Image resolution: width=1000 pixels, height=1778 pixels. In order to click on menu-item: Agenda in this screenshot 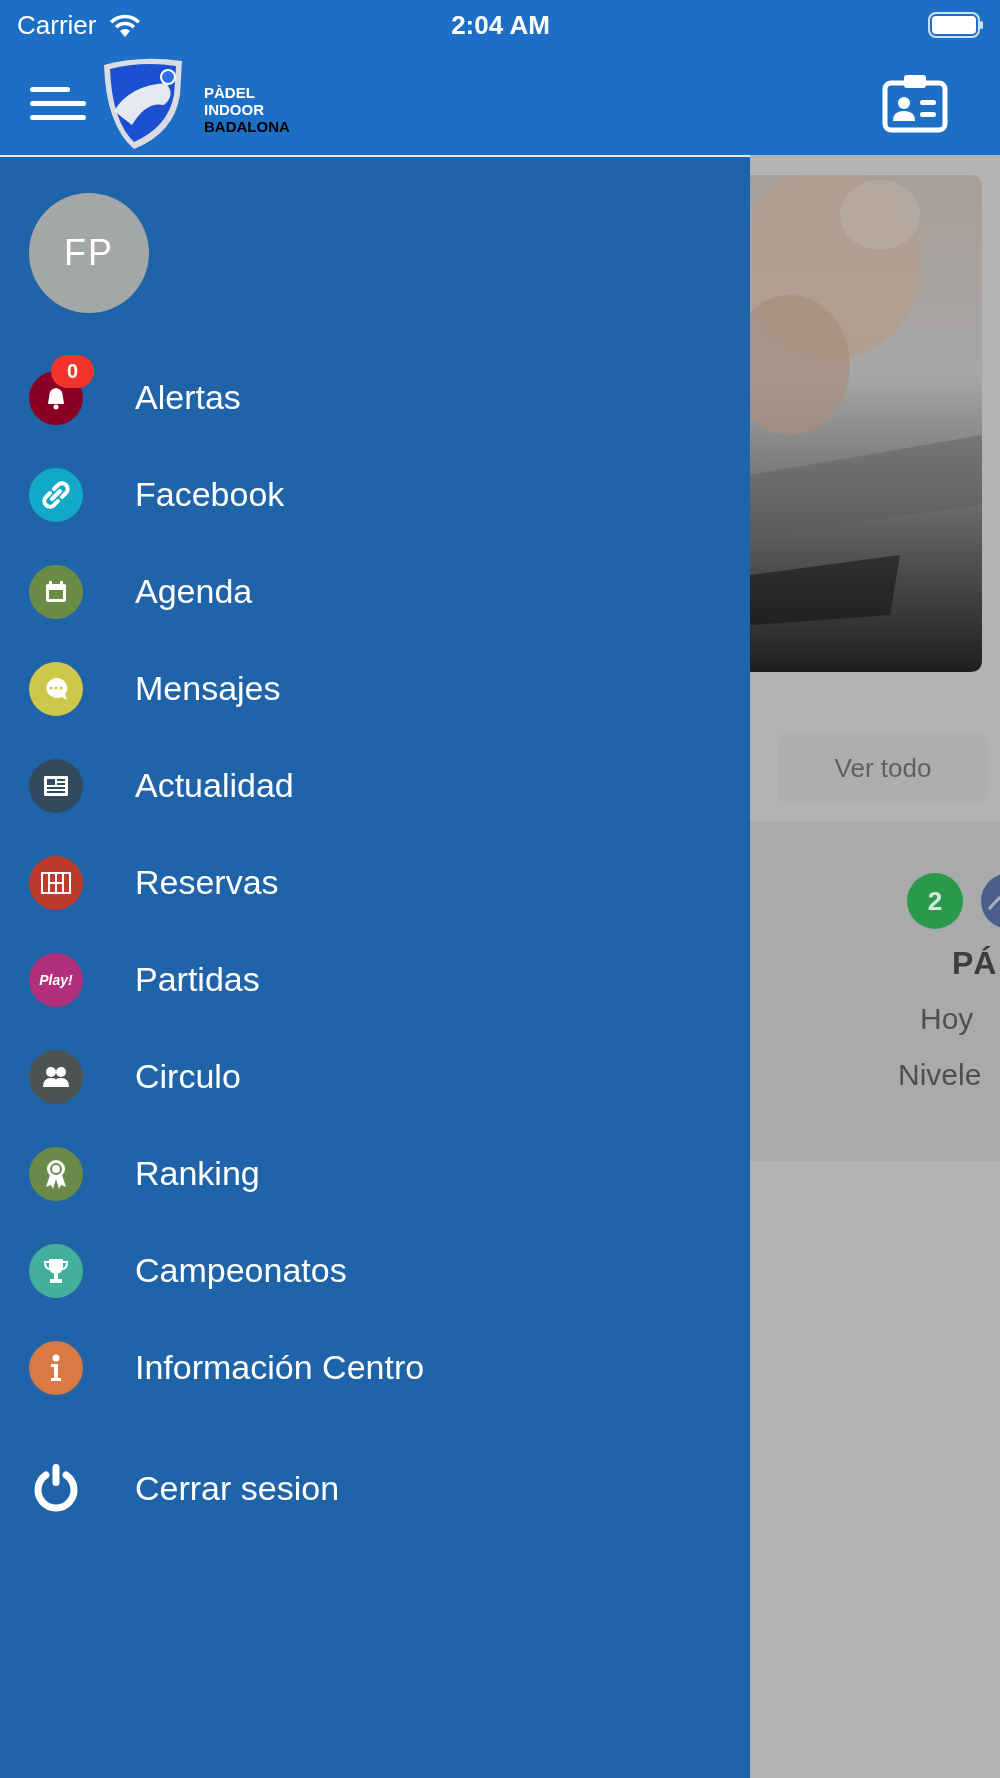, I will do `click(389, 591)`.